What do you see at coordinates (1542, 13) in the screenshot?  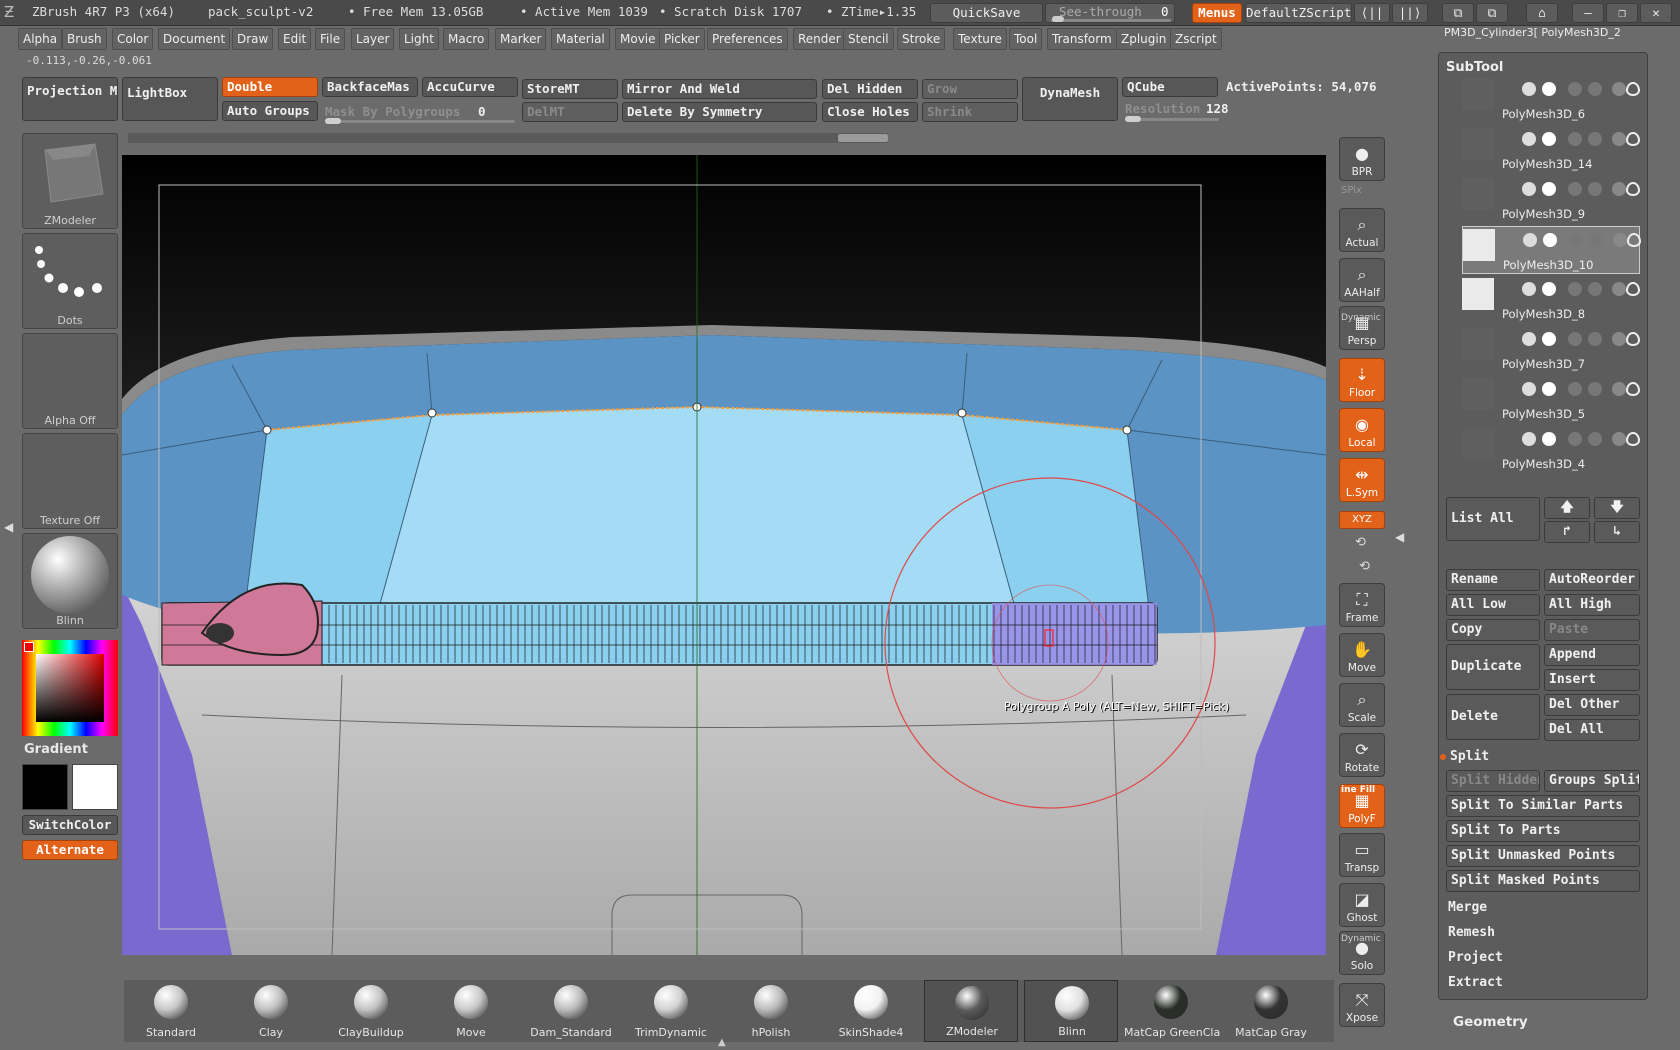 I see `lock-icon: ⌂` at bounding box center [1542, 13].